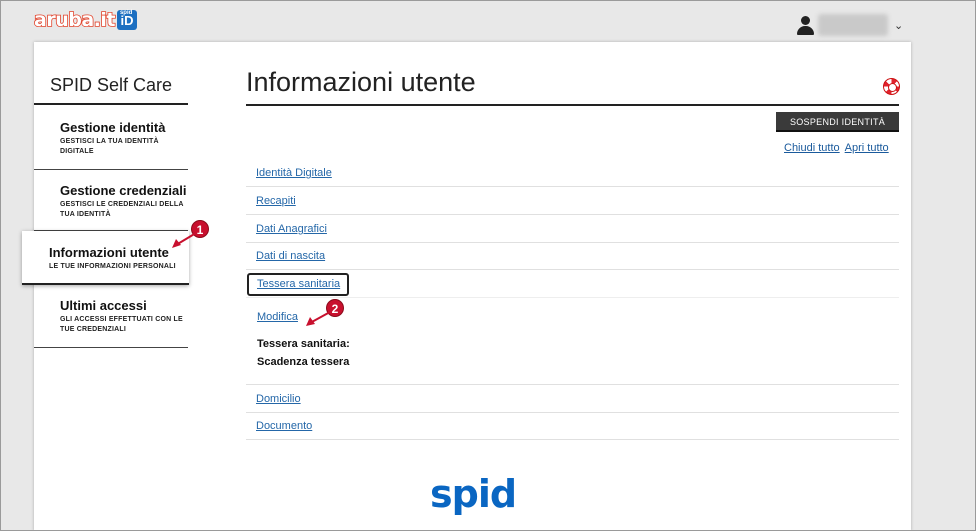 This screenshot has height=531, width=976. Describe the element at coordinates (277, 317) in the screenshot. I see `edit-link: Modifica` at that location.